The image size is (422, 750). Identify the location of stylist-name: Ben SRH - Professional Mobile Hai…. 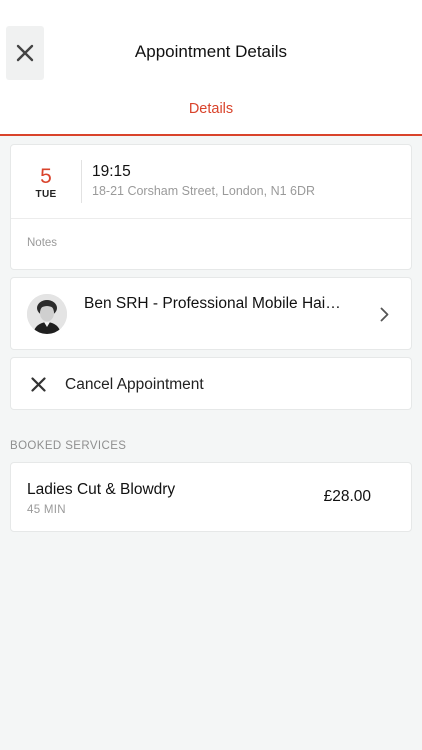
(212, 303).